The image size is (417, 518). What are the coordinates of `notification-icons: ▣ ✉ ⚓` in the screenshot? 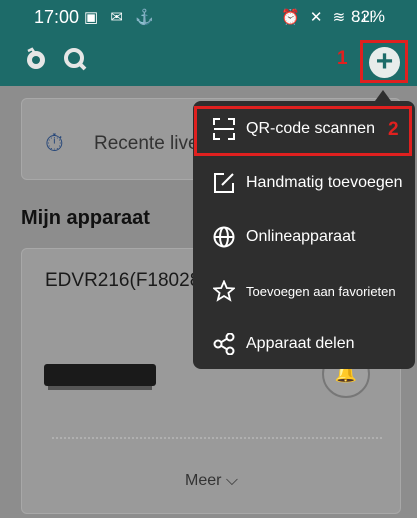 It's located at (121, 17).